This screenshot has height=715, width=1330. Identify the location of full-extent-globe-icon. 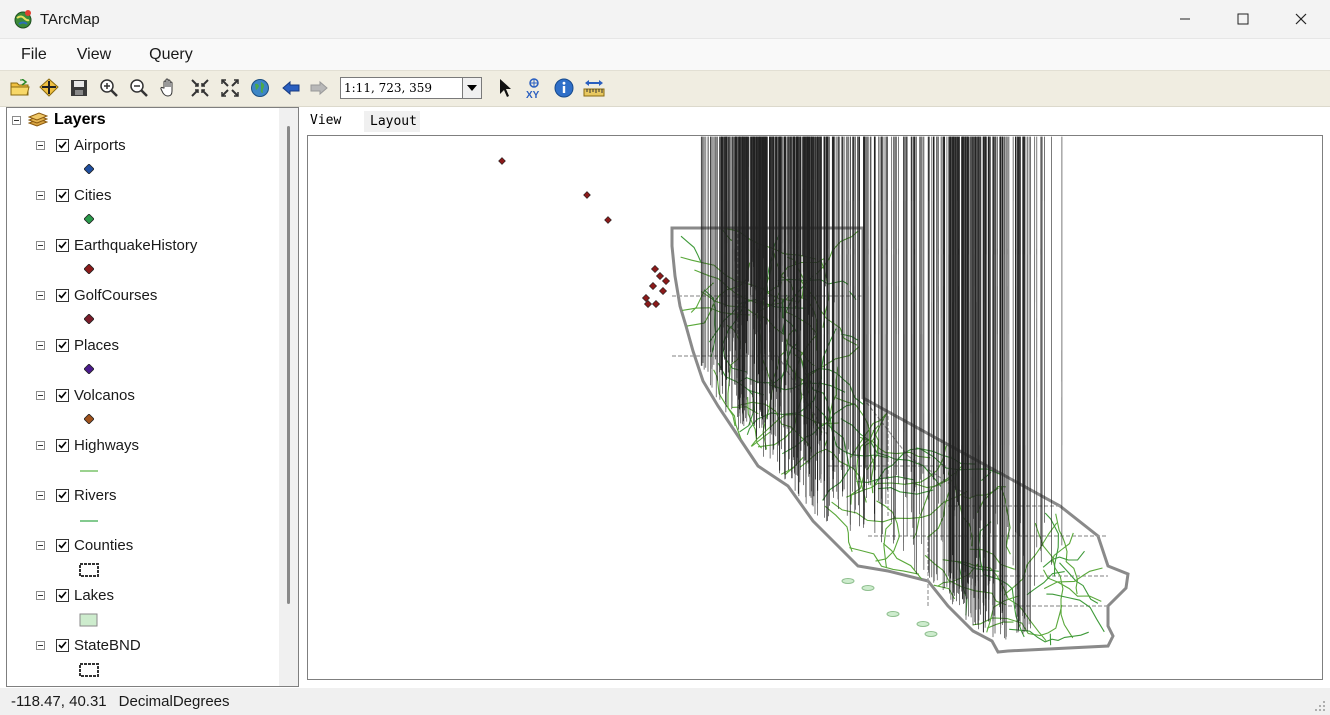
(260, 88).